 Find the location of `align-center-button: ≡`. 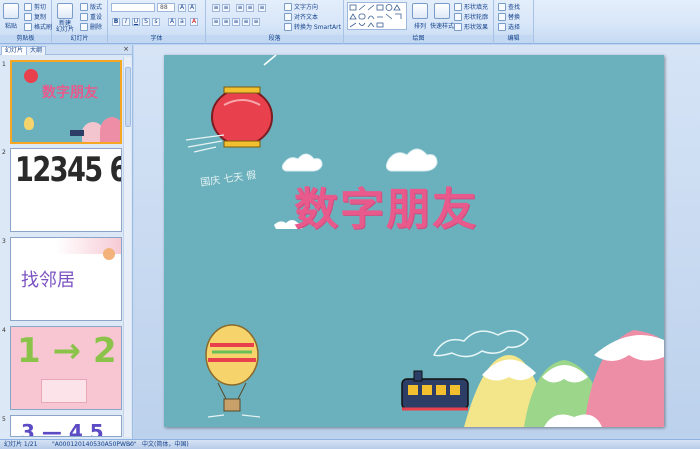

align-center-button: ≡ is located at coordinates (226, 22).